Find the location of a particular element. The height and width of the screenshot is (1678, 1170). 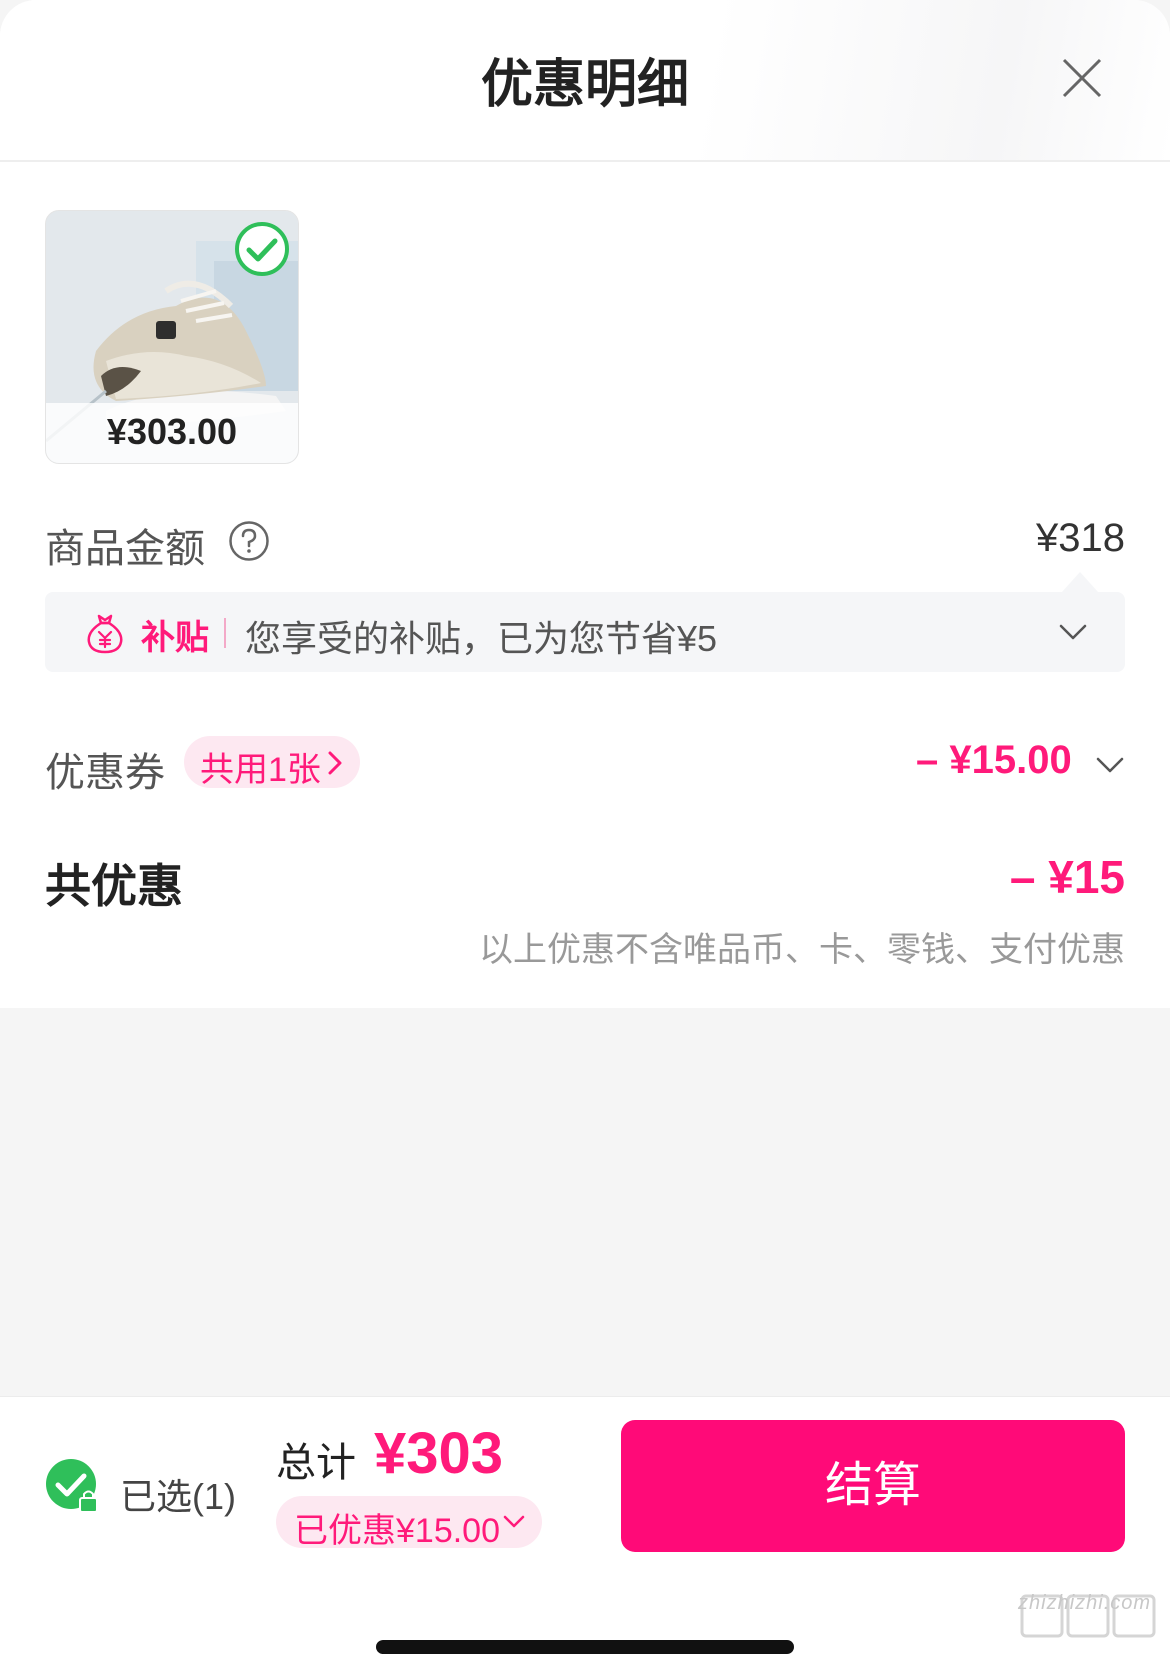

product-price: ¥303.00 is located at coordinates (172, 431).